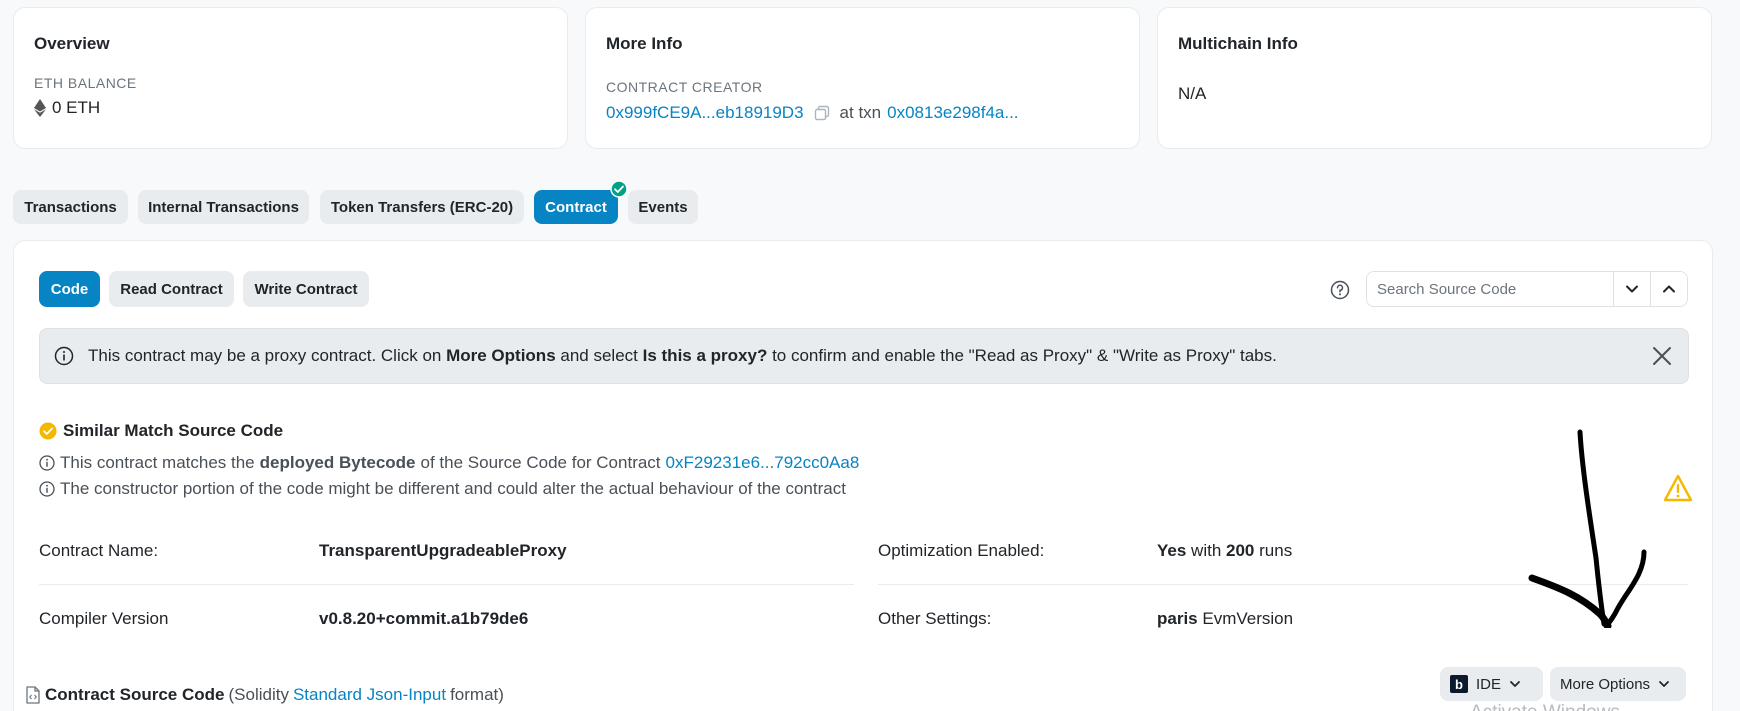  I want to click on multichain-value: N/A, so click(1192, 93).